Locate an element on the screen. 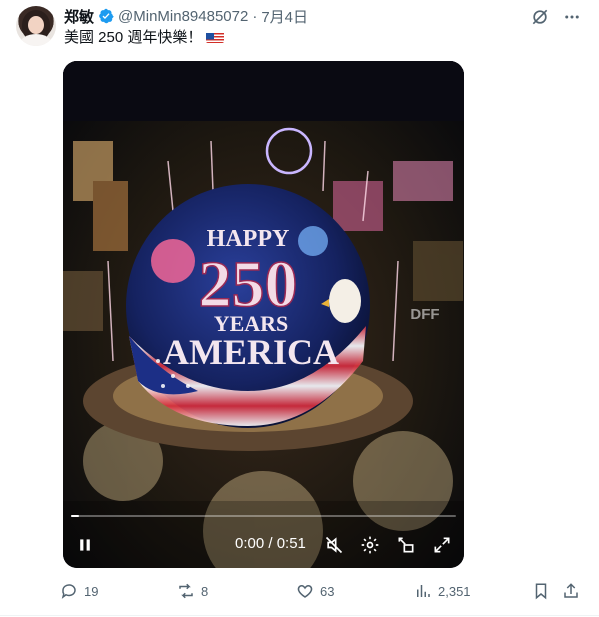  action-bar: 19 8 63 2,351 is located at coordinates (322, 591).